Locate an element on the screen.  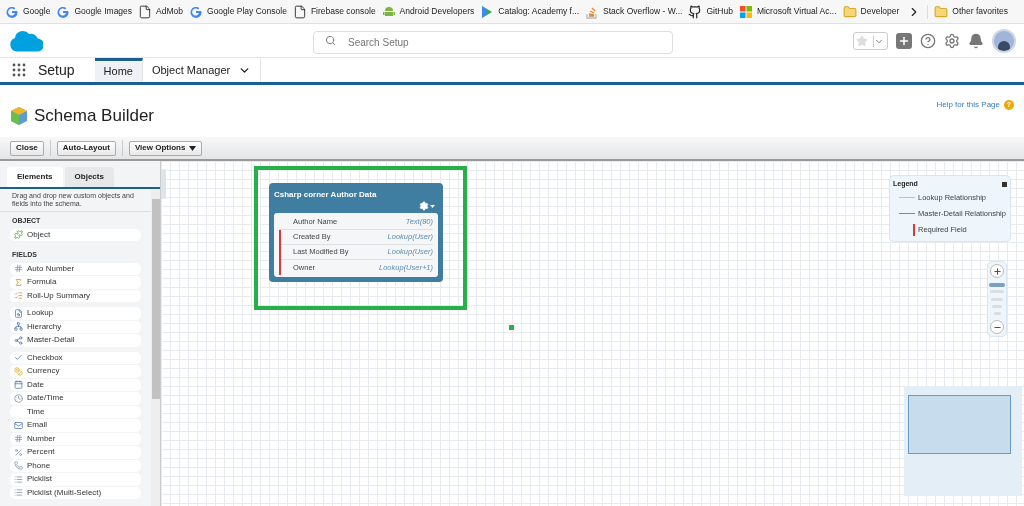
palette-tab: Objects is located at coordinates (89, 177).